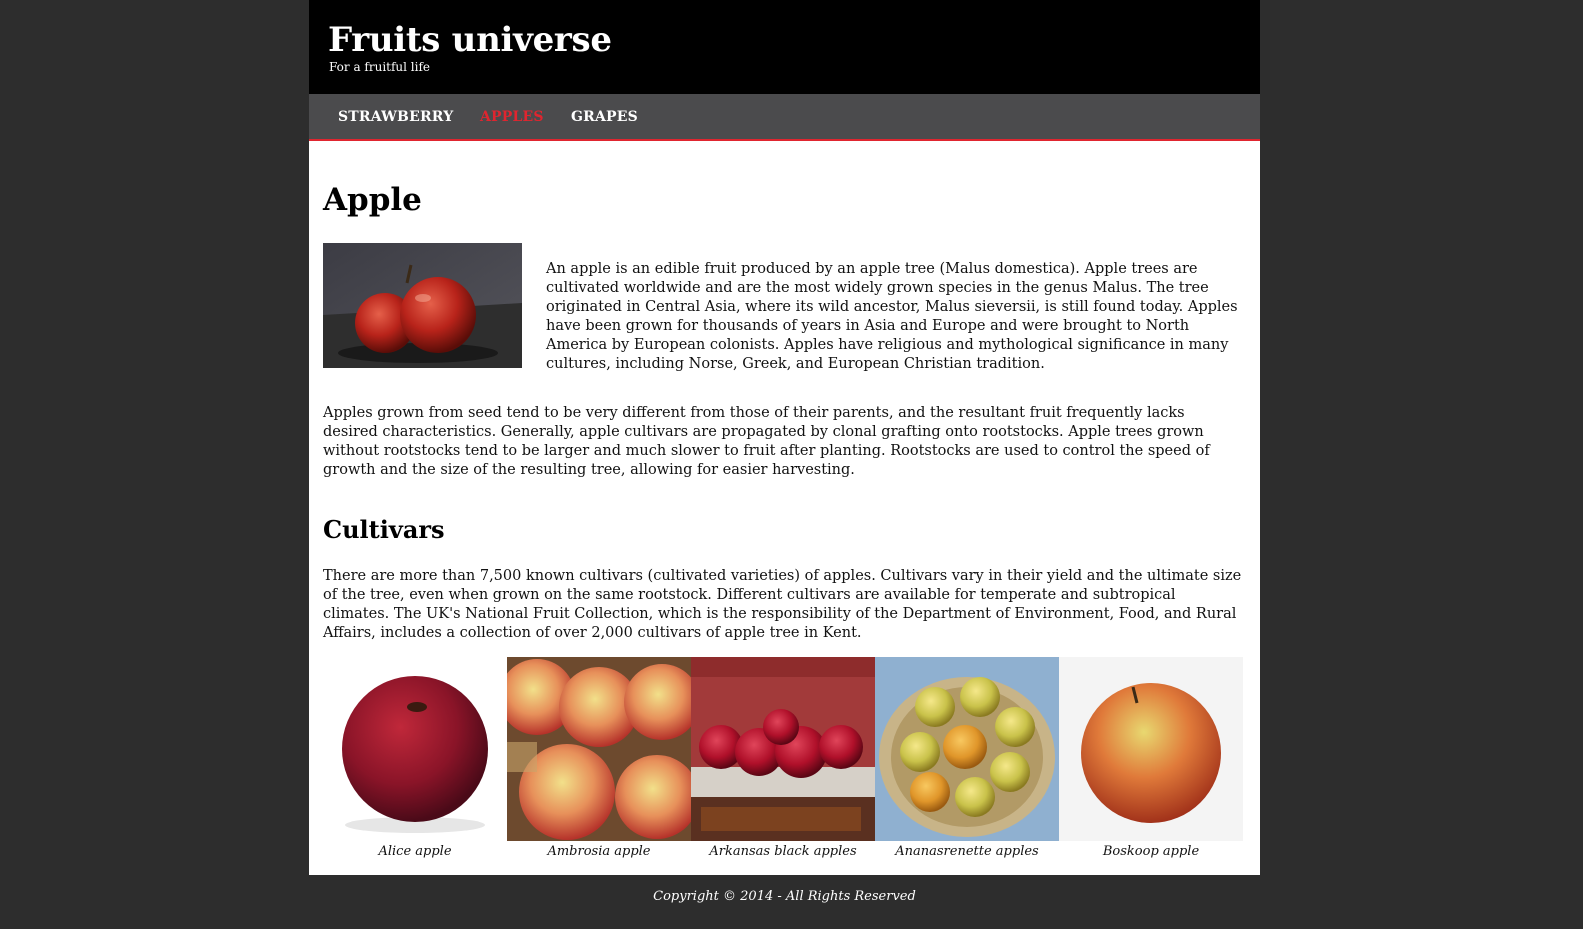 The width and height of the screenshot is (1583, 929). I want to click on site-tagline: For a fruitful life, so click(380, 67).